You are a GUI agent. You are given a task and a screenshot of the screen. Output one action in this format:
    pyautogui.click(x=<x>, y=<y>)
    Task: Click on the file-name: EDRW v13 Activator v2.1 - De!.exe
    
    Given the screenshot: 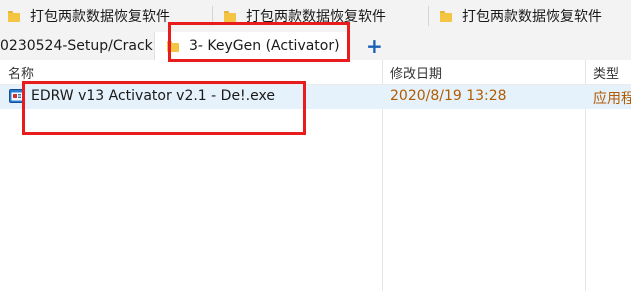 What is the action you would take?
    pyautogui.click(x=153, y=96)
    